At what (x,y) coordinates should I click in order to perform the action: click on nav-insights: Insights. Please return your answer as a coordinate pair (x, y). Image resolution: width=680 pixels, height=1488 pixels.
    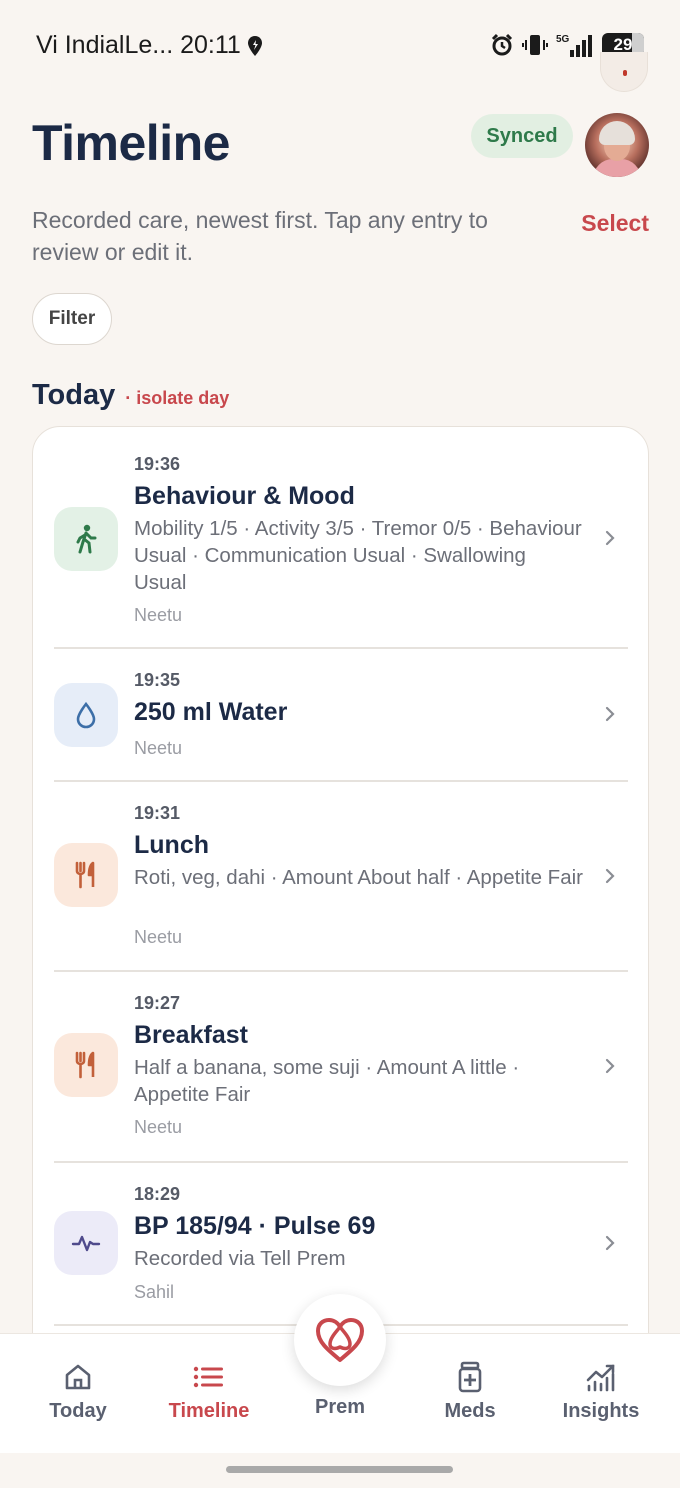
    Looking at the image, I should click on (601, 1391).